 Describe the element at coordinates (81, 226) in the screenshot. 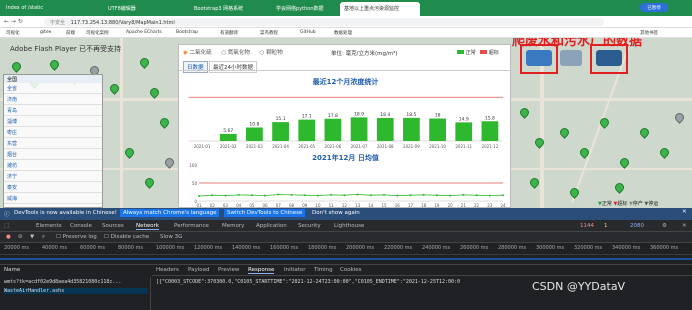

I see `tab-console: Console` at that location.